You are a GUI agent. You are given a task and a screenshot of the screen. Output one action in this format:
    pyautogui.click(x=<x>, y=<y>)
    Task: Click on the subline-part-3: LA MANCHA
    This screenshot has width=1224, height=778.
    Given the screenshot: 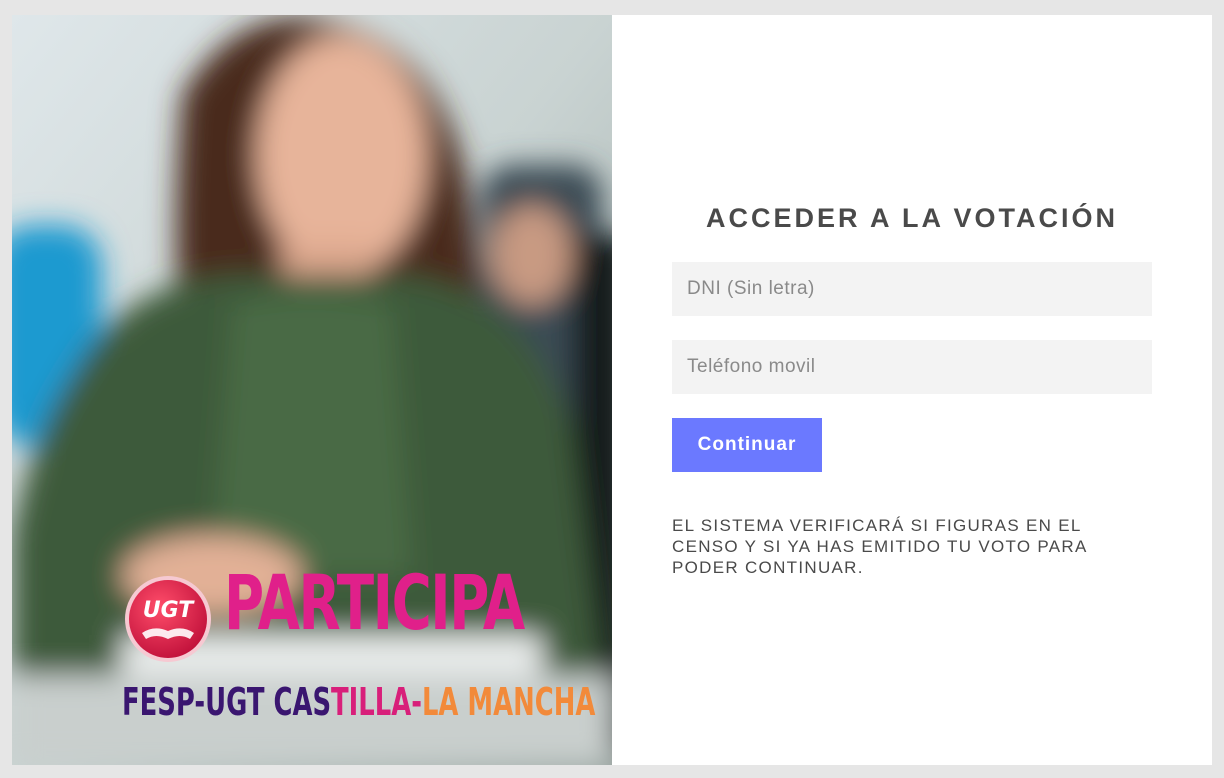 What is the action you would take?
    pyautogui.click(x=508, y=702)
    